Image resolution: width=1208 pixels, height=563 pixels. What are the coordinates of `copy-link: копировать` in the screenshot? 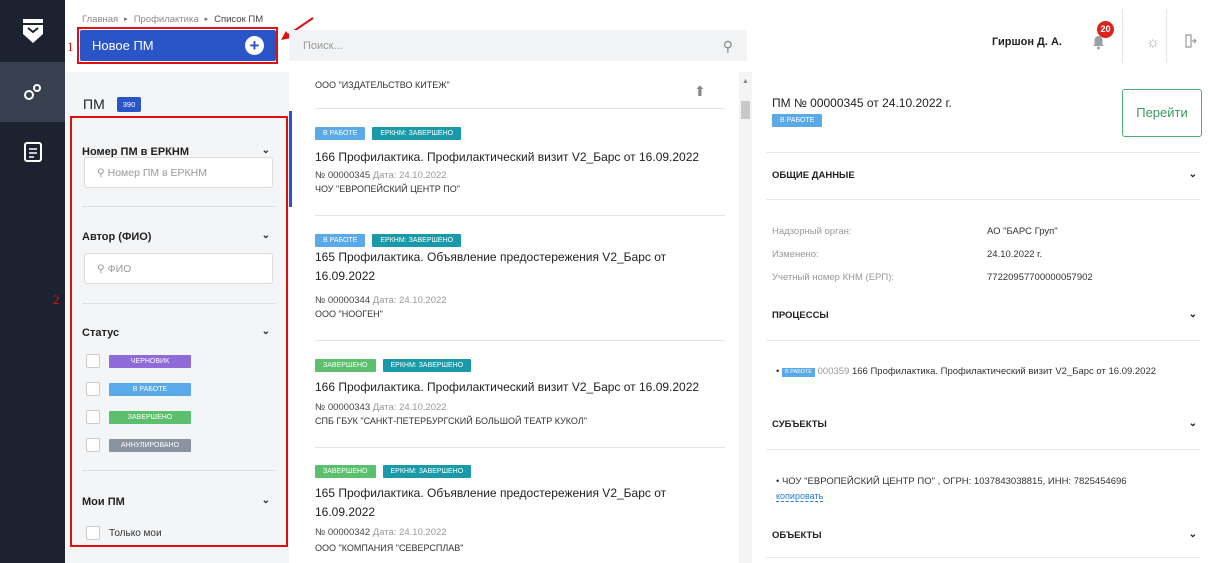 It's located at (800, 496).